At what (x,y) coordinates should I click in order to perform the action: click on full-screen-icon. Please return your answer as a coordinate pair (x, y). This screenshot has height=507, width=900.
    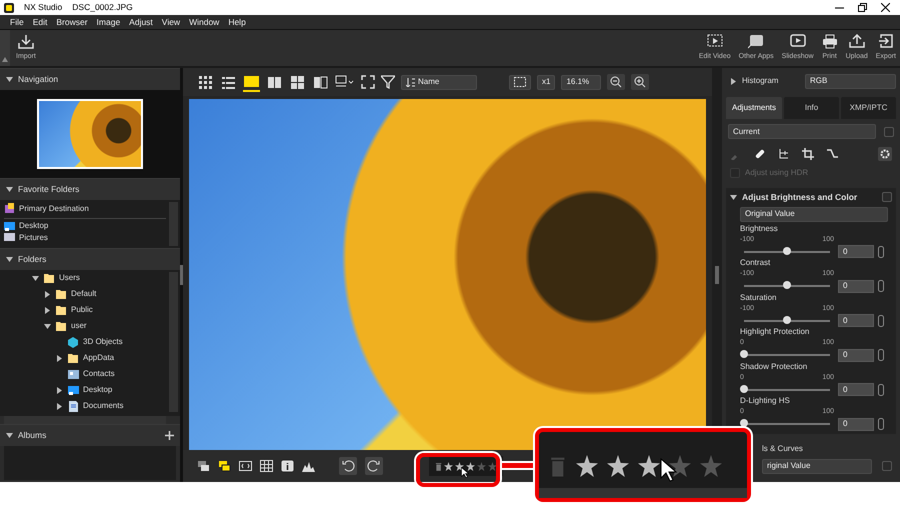
    Looking at the image, I should click on (368, 82).